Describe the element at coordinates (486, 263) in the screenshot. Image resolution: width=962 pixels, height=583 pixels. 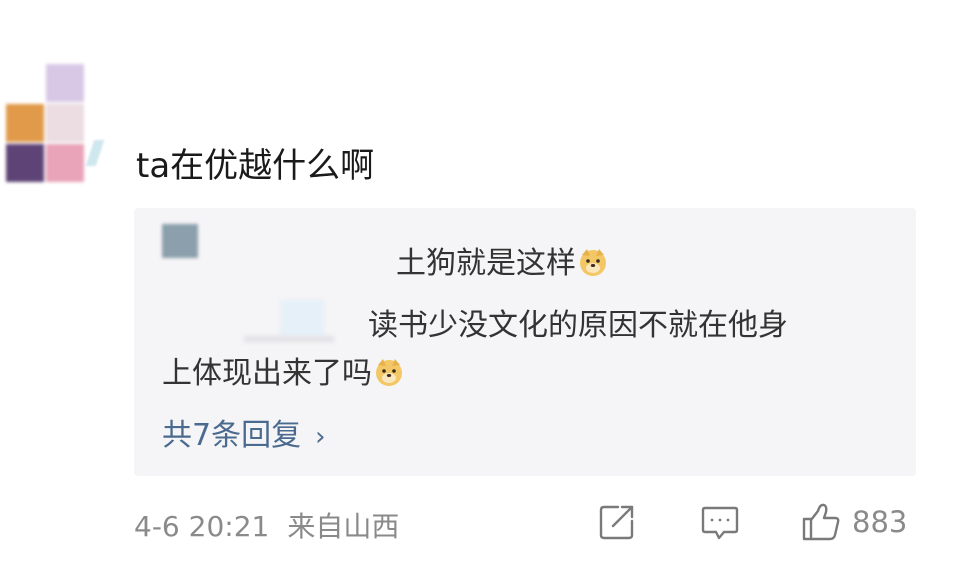
I see `reply-text: 土狗就是这样` at that location.